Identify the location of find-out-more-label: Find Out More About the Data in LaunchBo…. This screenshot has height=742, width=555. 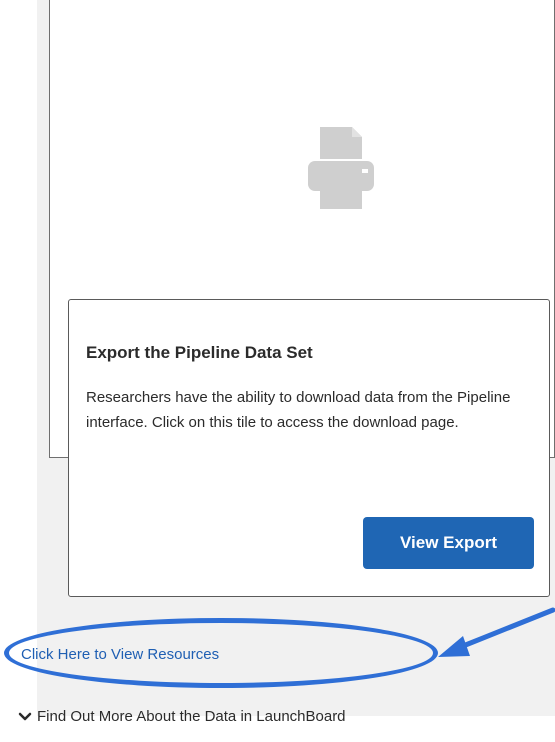
(191, 716).